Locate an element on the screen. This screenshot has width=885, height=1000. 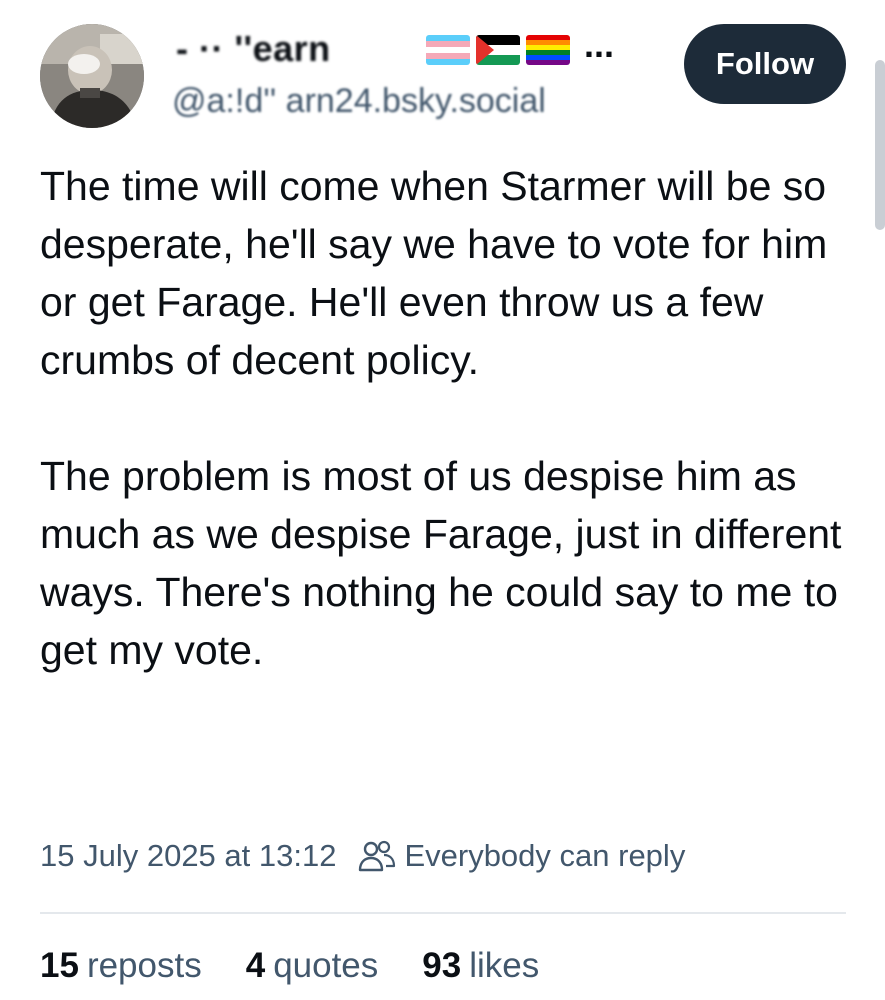
likes-label: likes is located at coordinates (504, 965).